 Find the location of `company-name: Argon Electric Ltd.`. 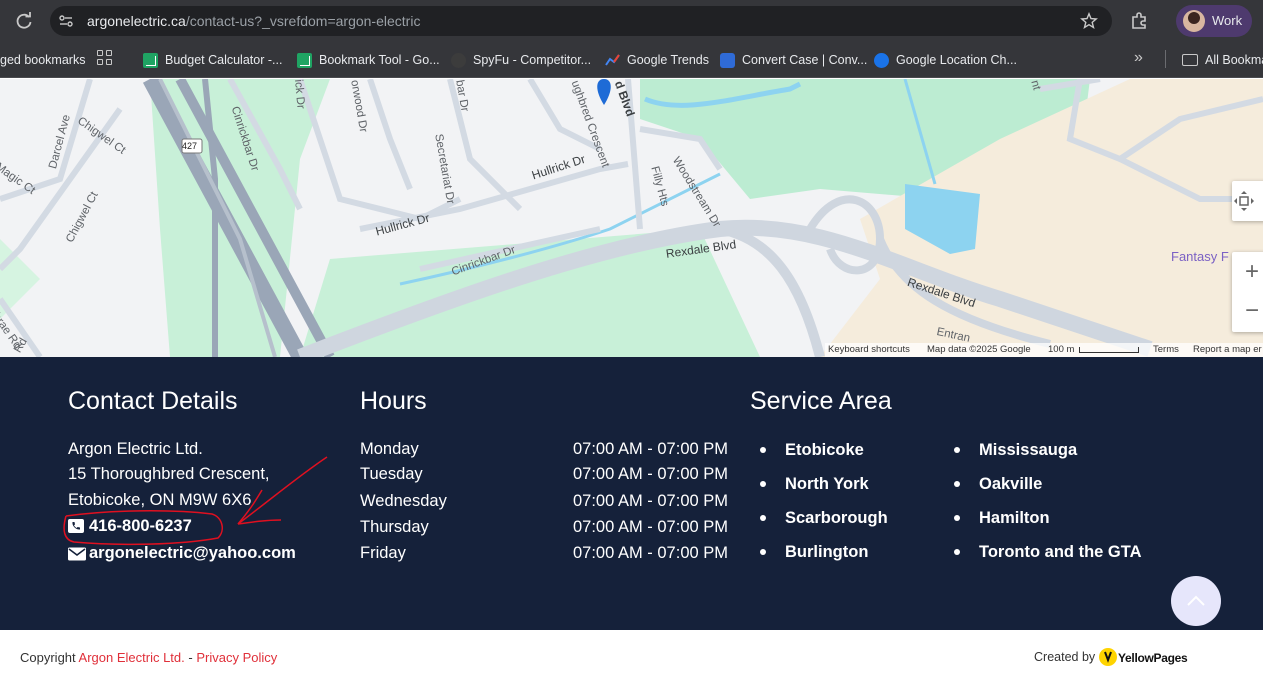

company-name: Argon Electric Ltd. is located at coordinates (135, 449).